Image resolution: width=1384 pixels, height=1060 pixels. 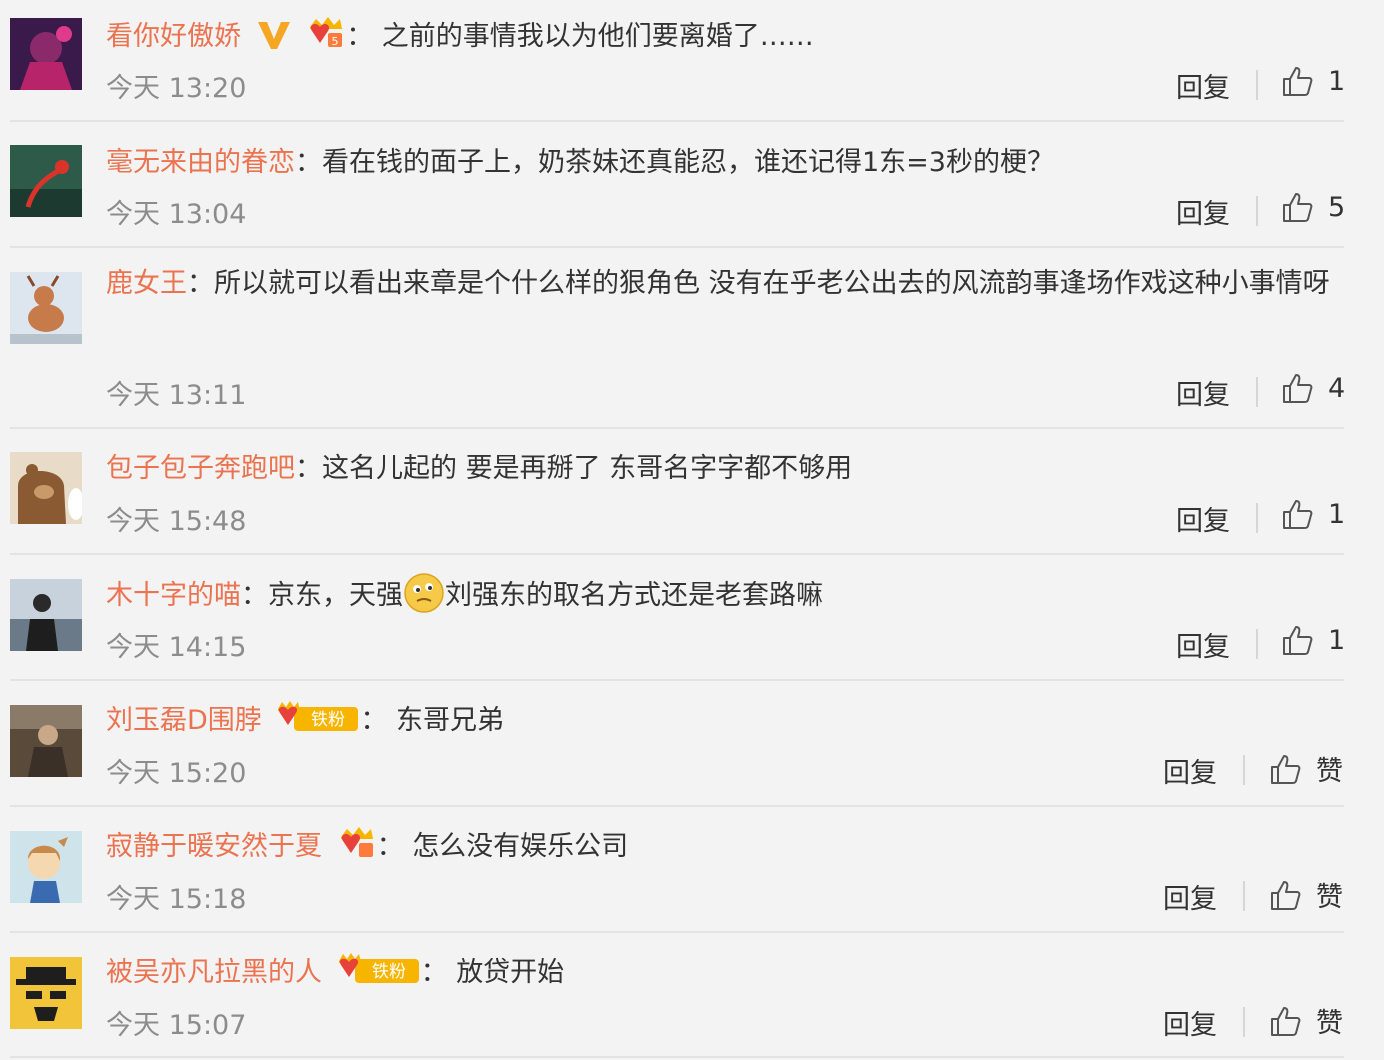 I want to click on like-count: 5, so click(x=1337, y=207).